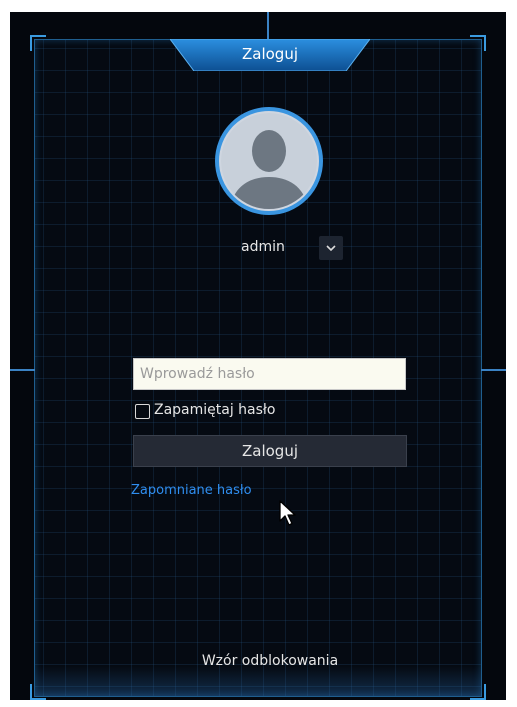 The width and height of the screenshot is (517, 707). I want to click on frame-corner-bottom-left, so click(38, 692).